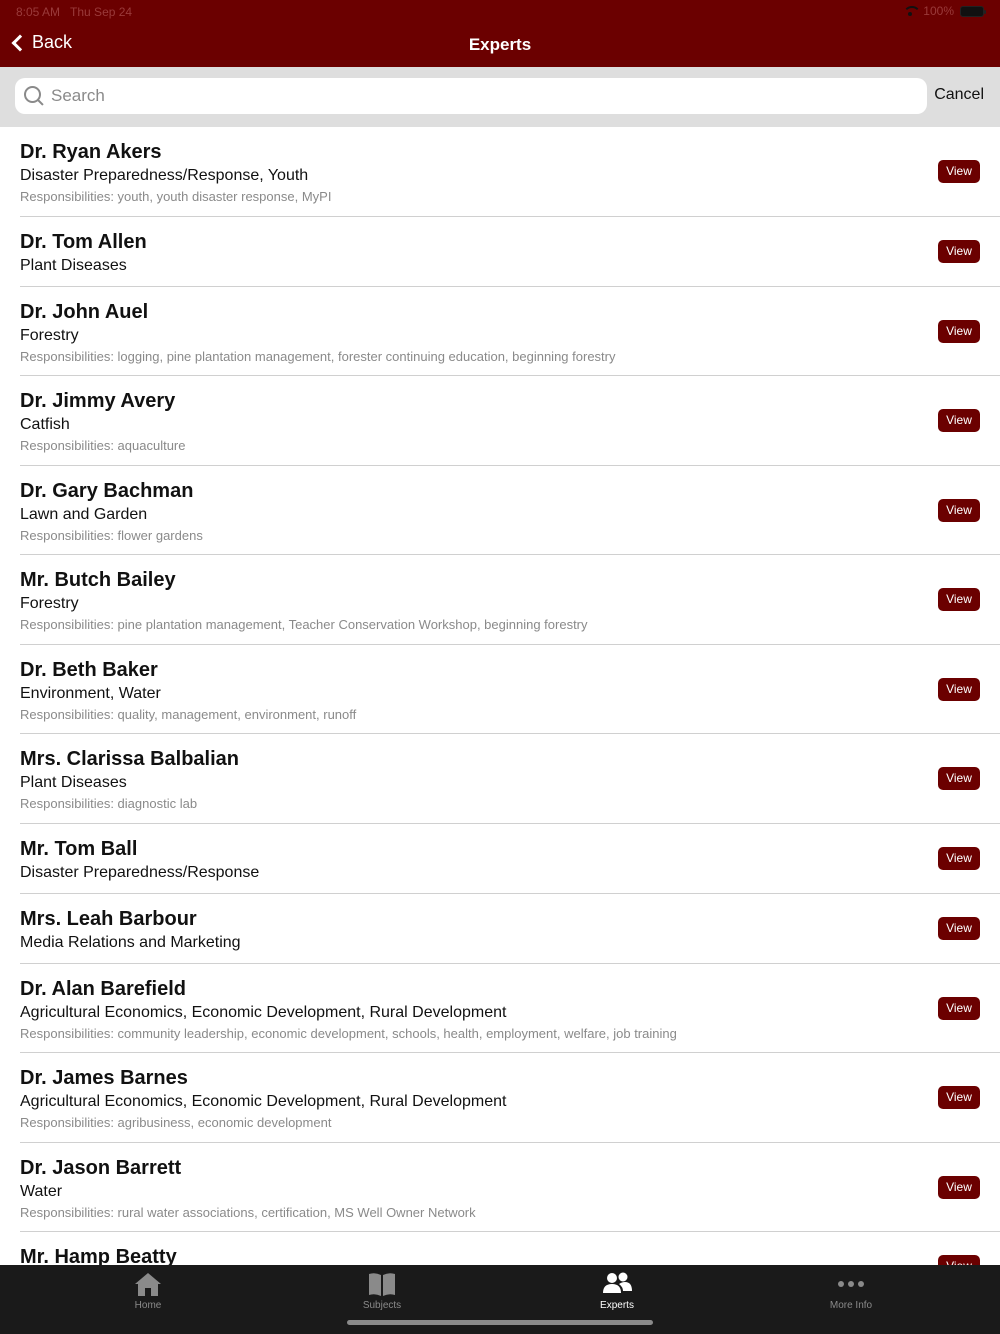 This screenshot has width=1000, height=1334. Describe the element at coordinates (851, 1305) in the screenshot. I see `tab-label: More Info` at that location.